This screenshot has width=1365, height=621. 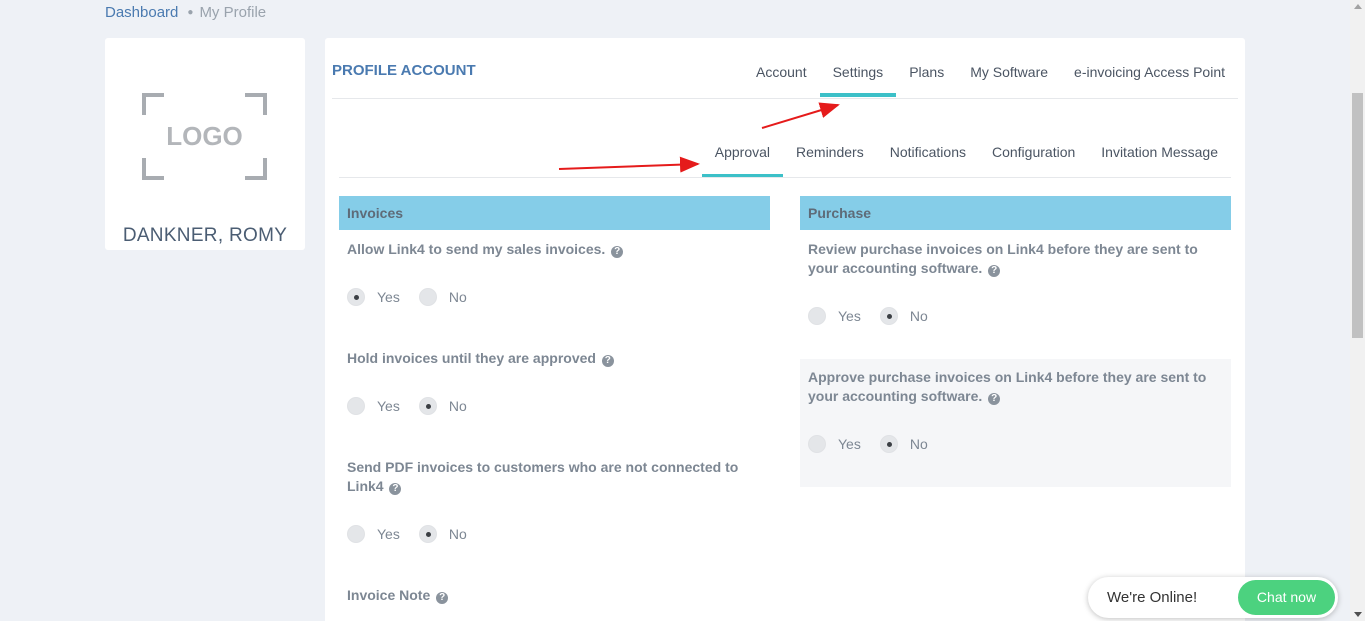 I want to click on question-text: Invoice Note, so click(x=389, y=595).